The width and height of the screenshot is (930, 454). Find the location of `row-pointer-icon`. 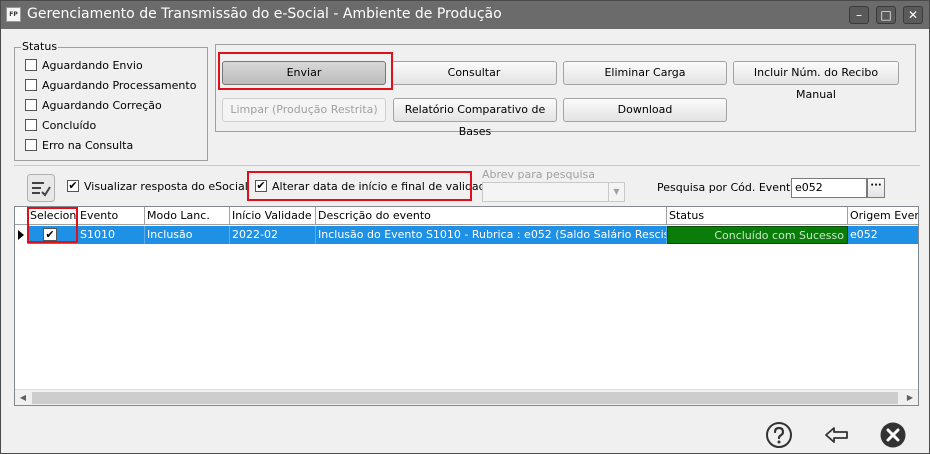

row-pointer-icon is located at coordinates (21, 235).